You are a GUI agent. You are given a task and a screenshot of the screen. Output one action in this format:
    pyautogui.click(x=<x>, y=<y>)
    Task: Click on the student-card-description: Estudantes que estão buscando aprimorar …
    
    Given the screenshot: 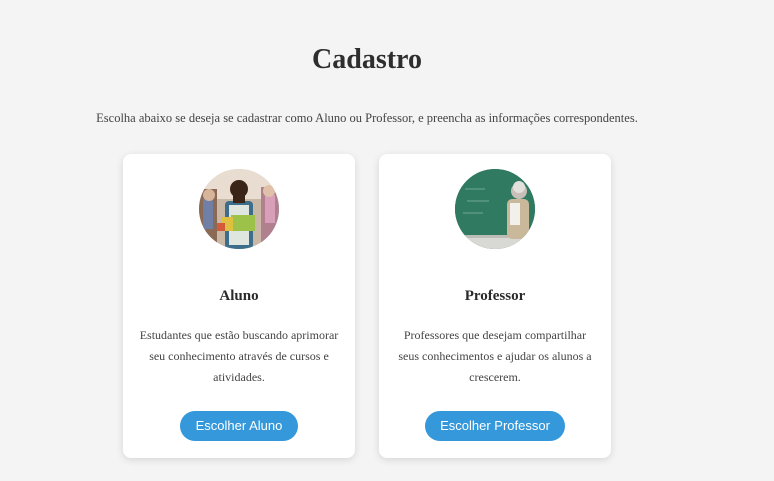 What is the action you would take?
    pyautogui.click(x=239, y=356)
    